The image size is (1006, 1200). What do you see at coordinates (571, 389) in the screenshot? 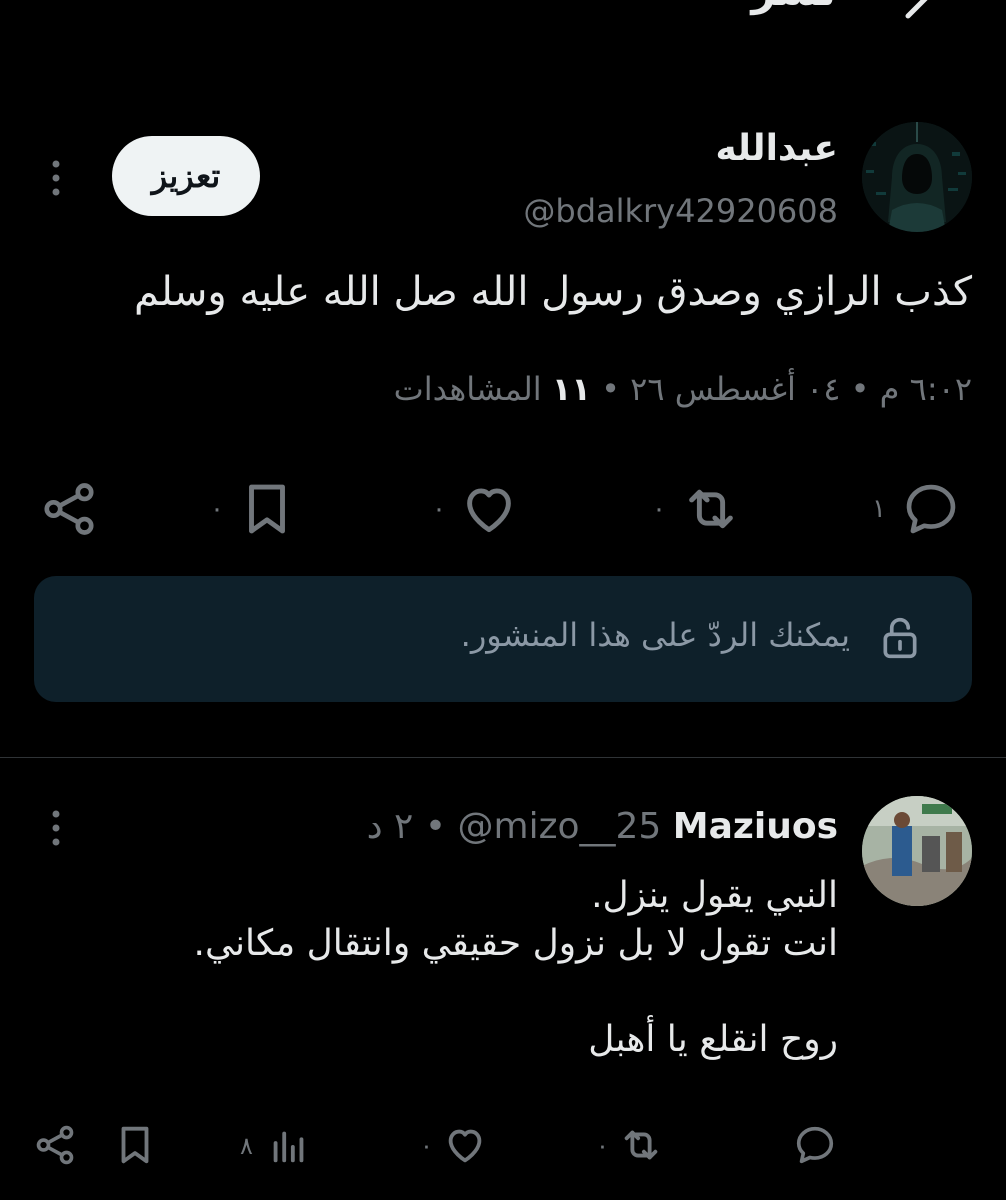
I see `views-count: ١١` at bounding box center [571, 389].